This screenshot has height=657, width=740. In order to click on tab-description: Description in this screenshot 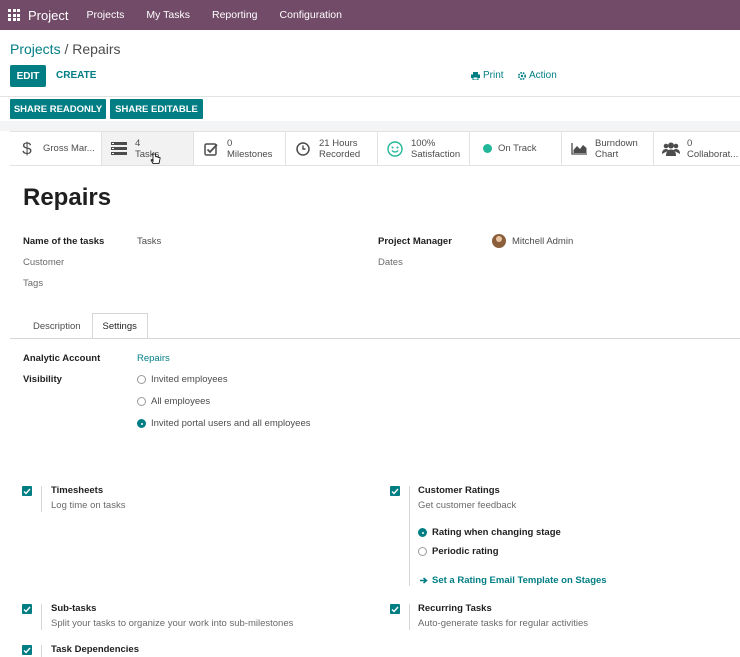, I will do `click(57, 326)`.